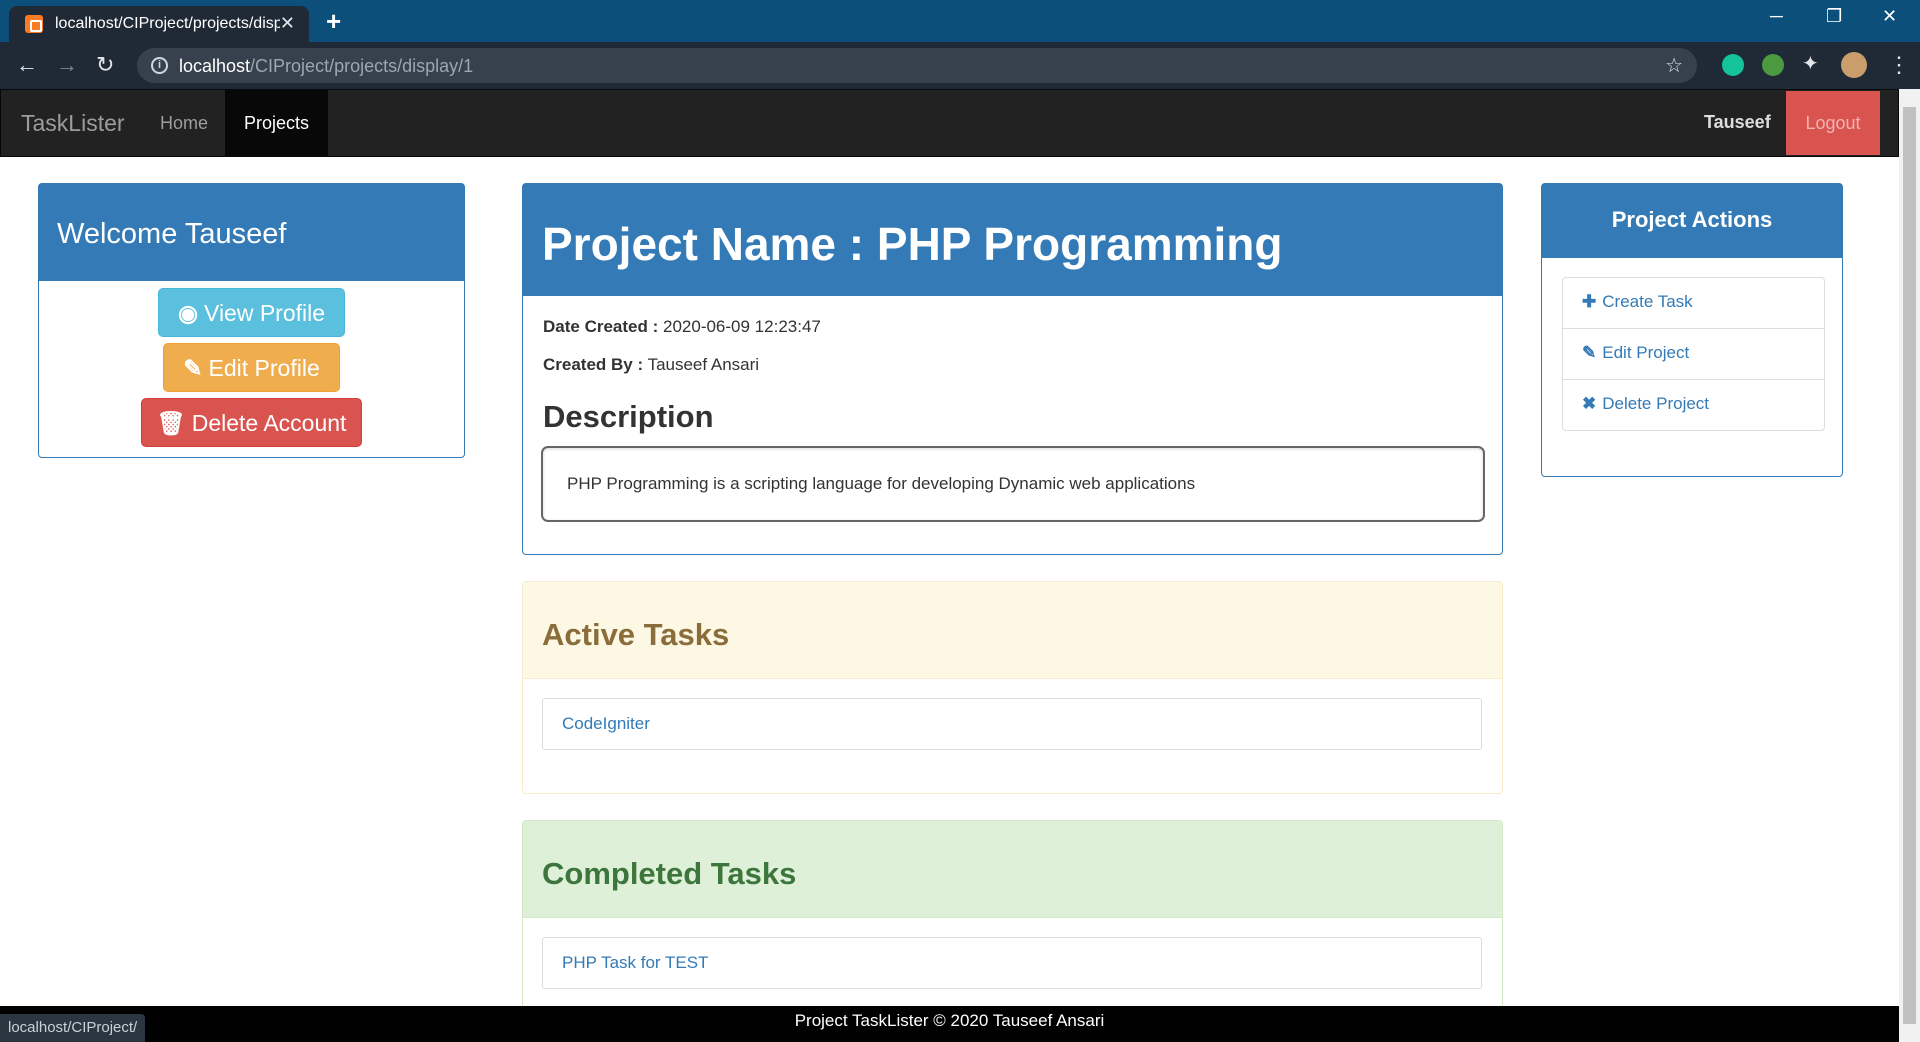 This screenshot has height=1042, width=1920. Describe the element at coordinates (1813, 63) in the screenshot. I see `extensions-puzzle-icon: ✦` at that location.